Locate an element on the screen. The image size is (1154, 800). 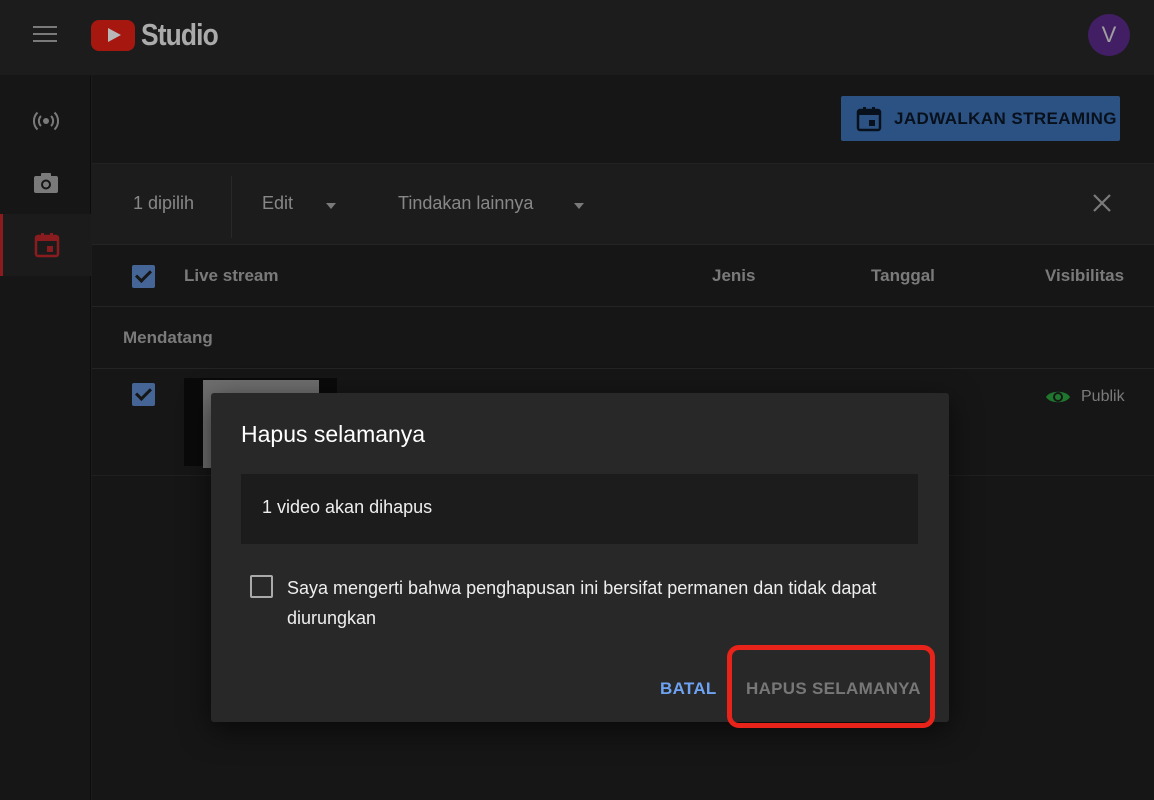
cancel-button: BATAL is located at coordinates (688, 689).